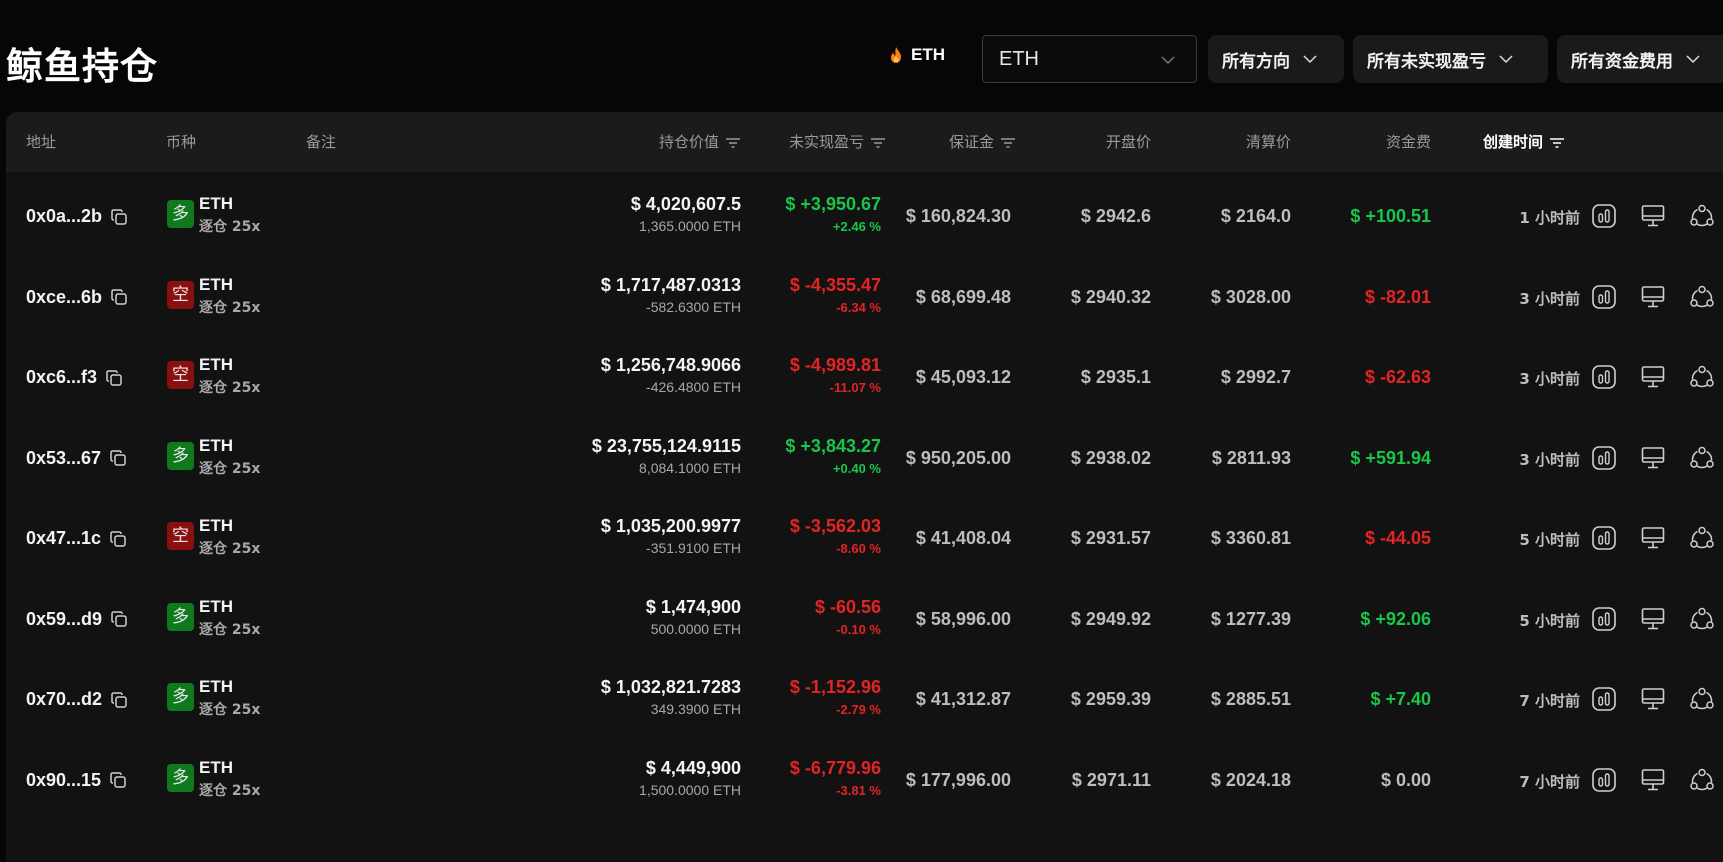 The image size is (1723, 862). Describe the element at coordinates (670, 365) in the screenshot. I see `position-value: $ 1,256,748.9066` at that location.